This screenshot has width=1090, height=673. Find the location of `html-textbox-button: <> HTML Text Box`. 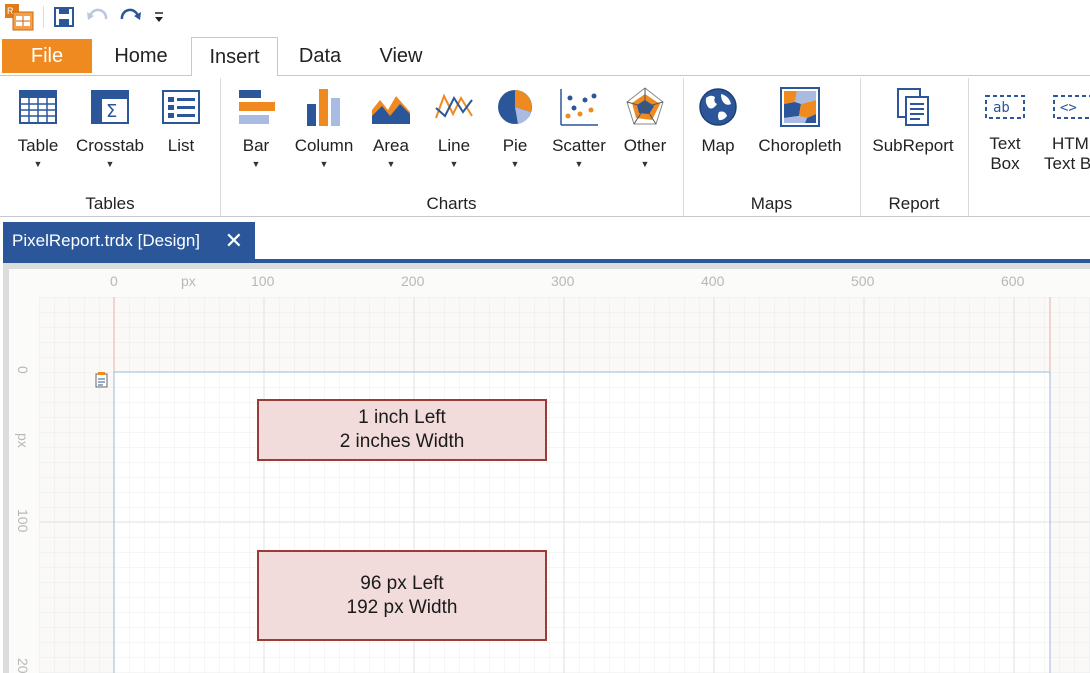

html-textbox-button: <> HTML Text Box is located at coordinates (1066, 130).